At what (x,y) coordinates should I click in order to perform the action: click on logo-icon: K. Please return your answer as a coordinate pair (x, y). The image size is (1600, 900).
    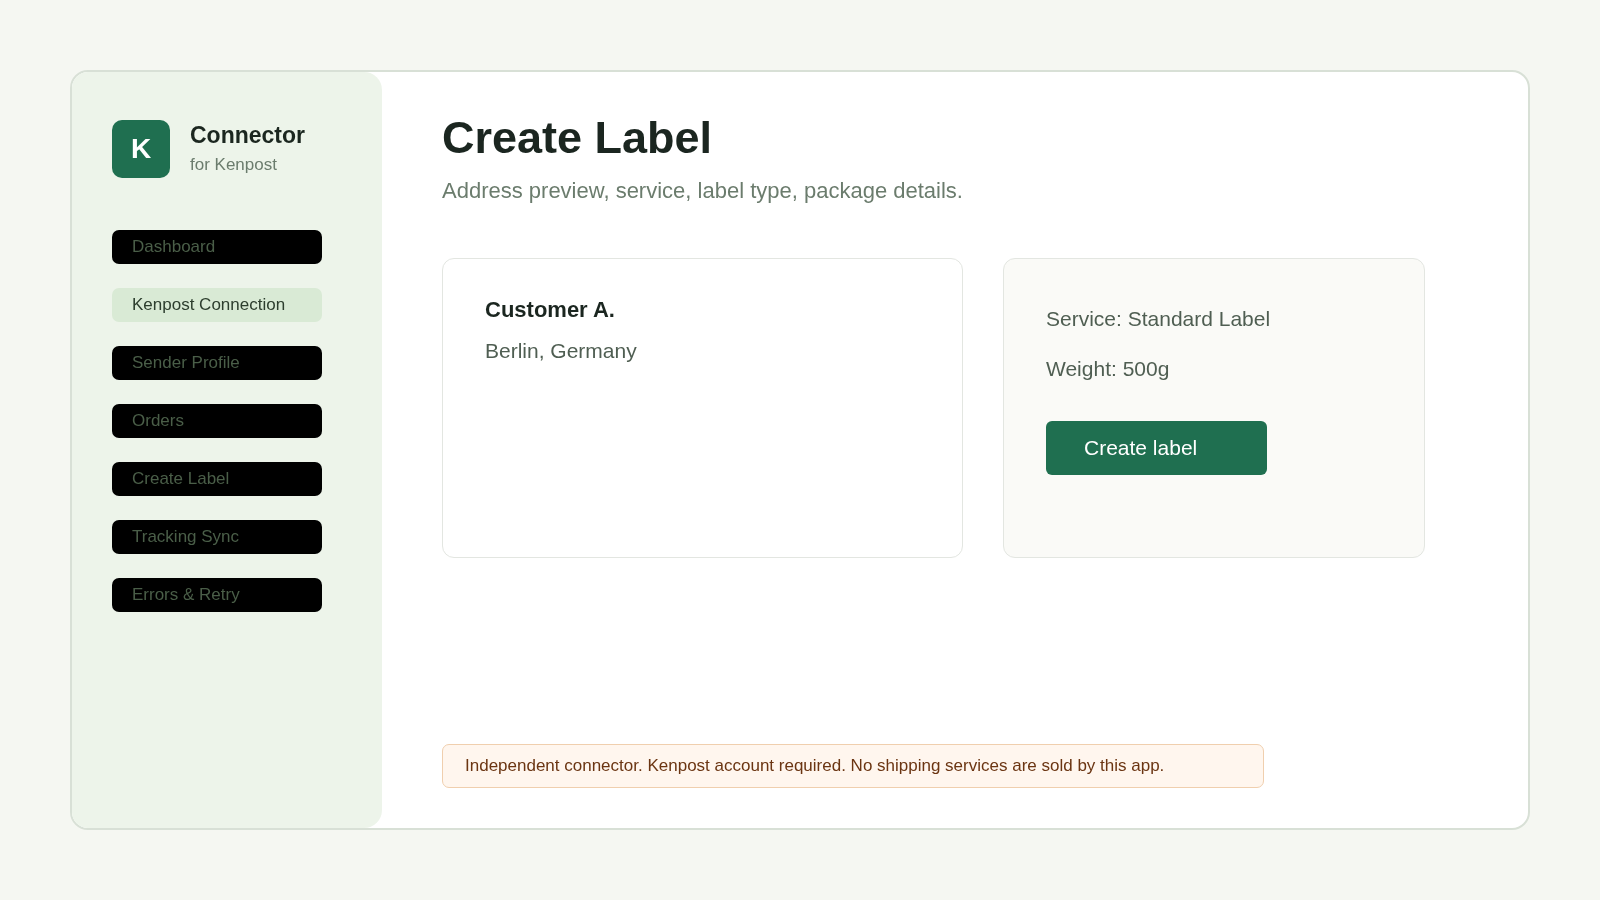
    Looking at the image, I should click on (141, 149).